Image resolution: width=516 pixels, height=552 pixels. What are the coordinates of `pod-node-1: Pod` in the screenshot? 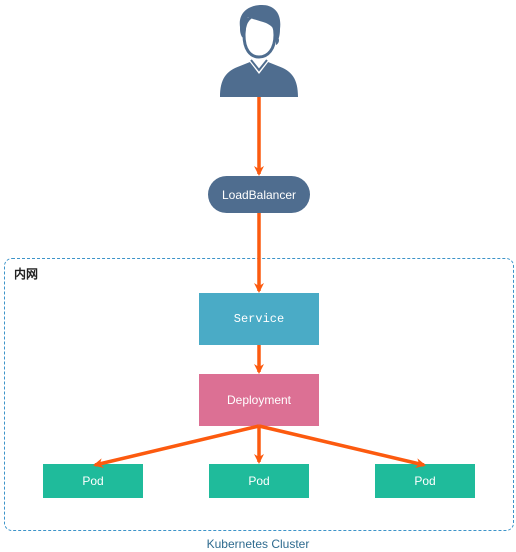 It's located at (93, 481).